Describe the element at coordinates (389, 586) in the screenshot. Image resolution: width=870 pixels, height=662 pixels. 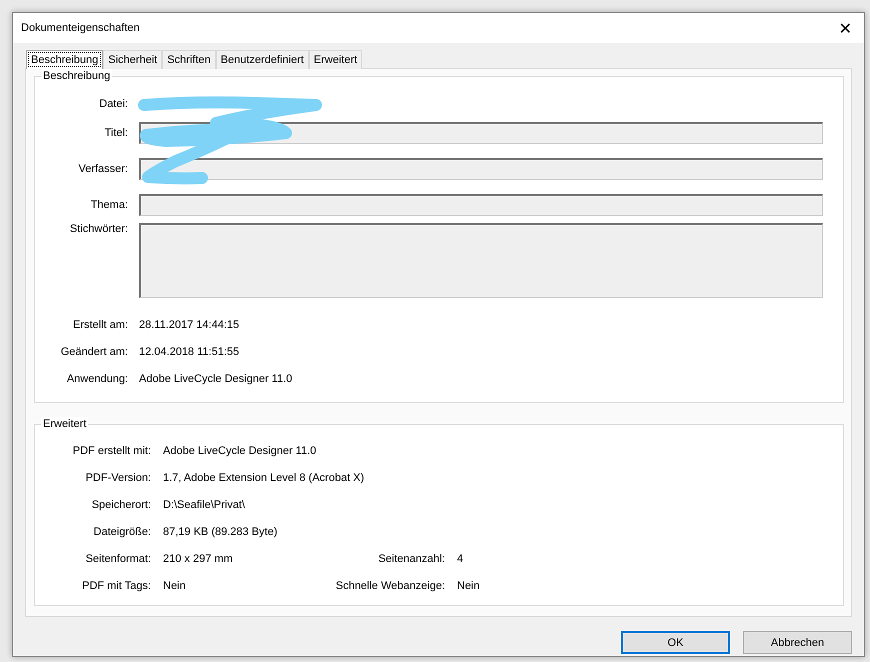
I see `property-label: Schnelle Webanzeige:` at that location.